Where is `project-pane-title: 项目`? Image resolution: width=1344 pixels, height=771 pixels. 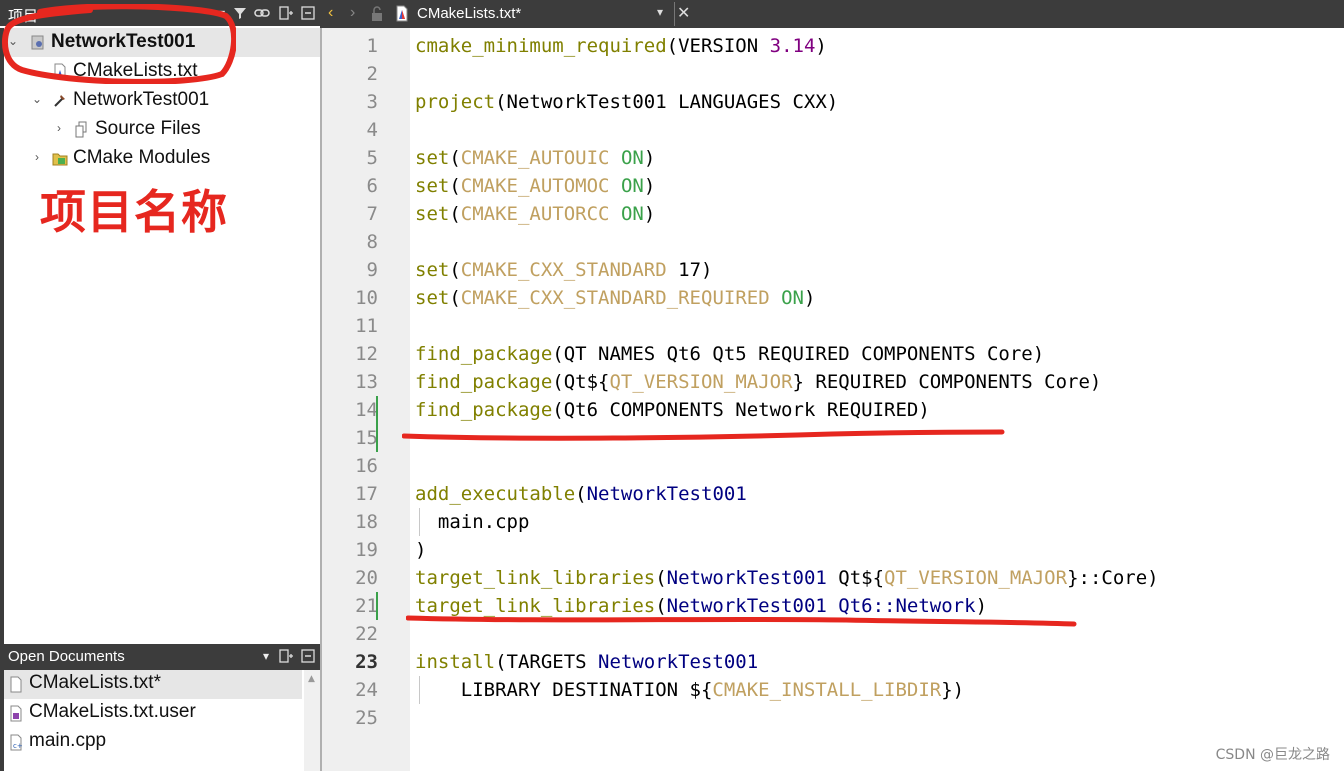 project-pane-title: 项目 is located at coordinates (23, 16).